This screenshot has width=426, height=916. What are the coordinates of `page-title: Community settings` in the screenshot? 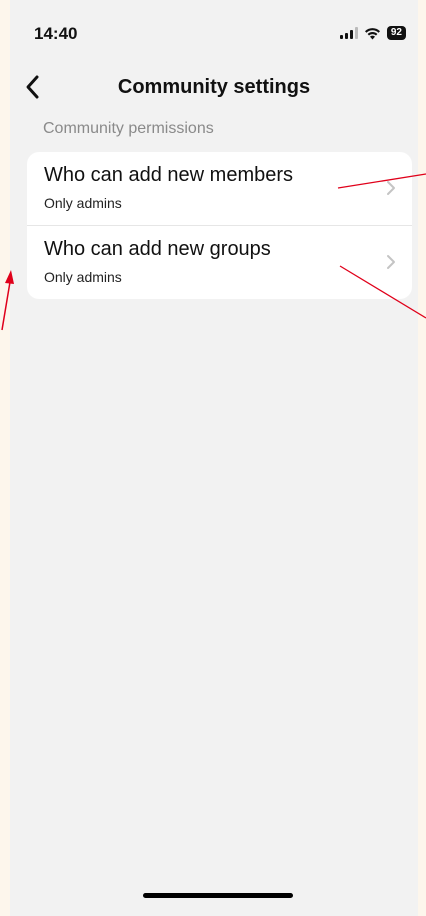 It's located at (214, 87).